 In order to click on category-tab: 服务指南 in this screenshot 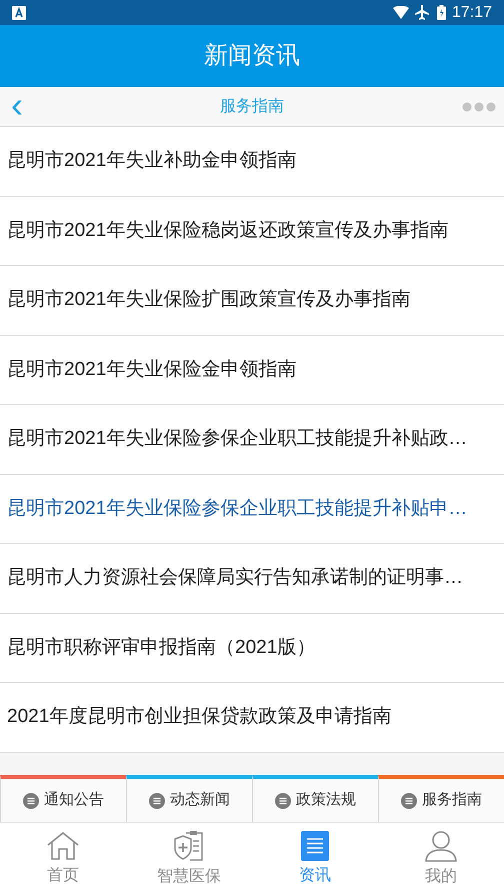, I will do `click(441, 798)`.